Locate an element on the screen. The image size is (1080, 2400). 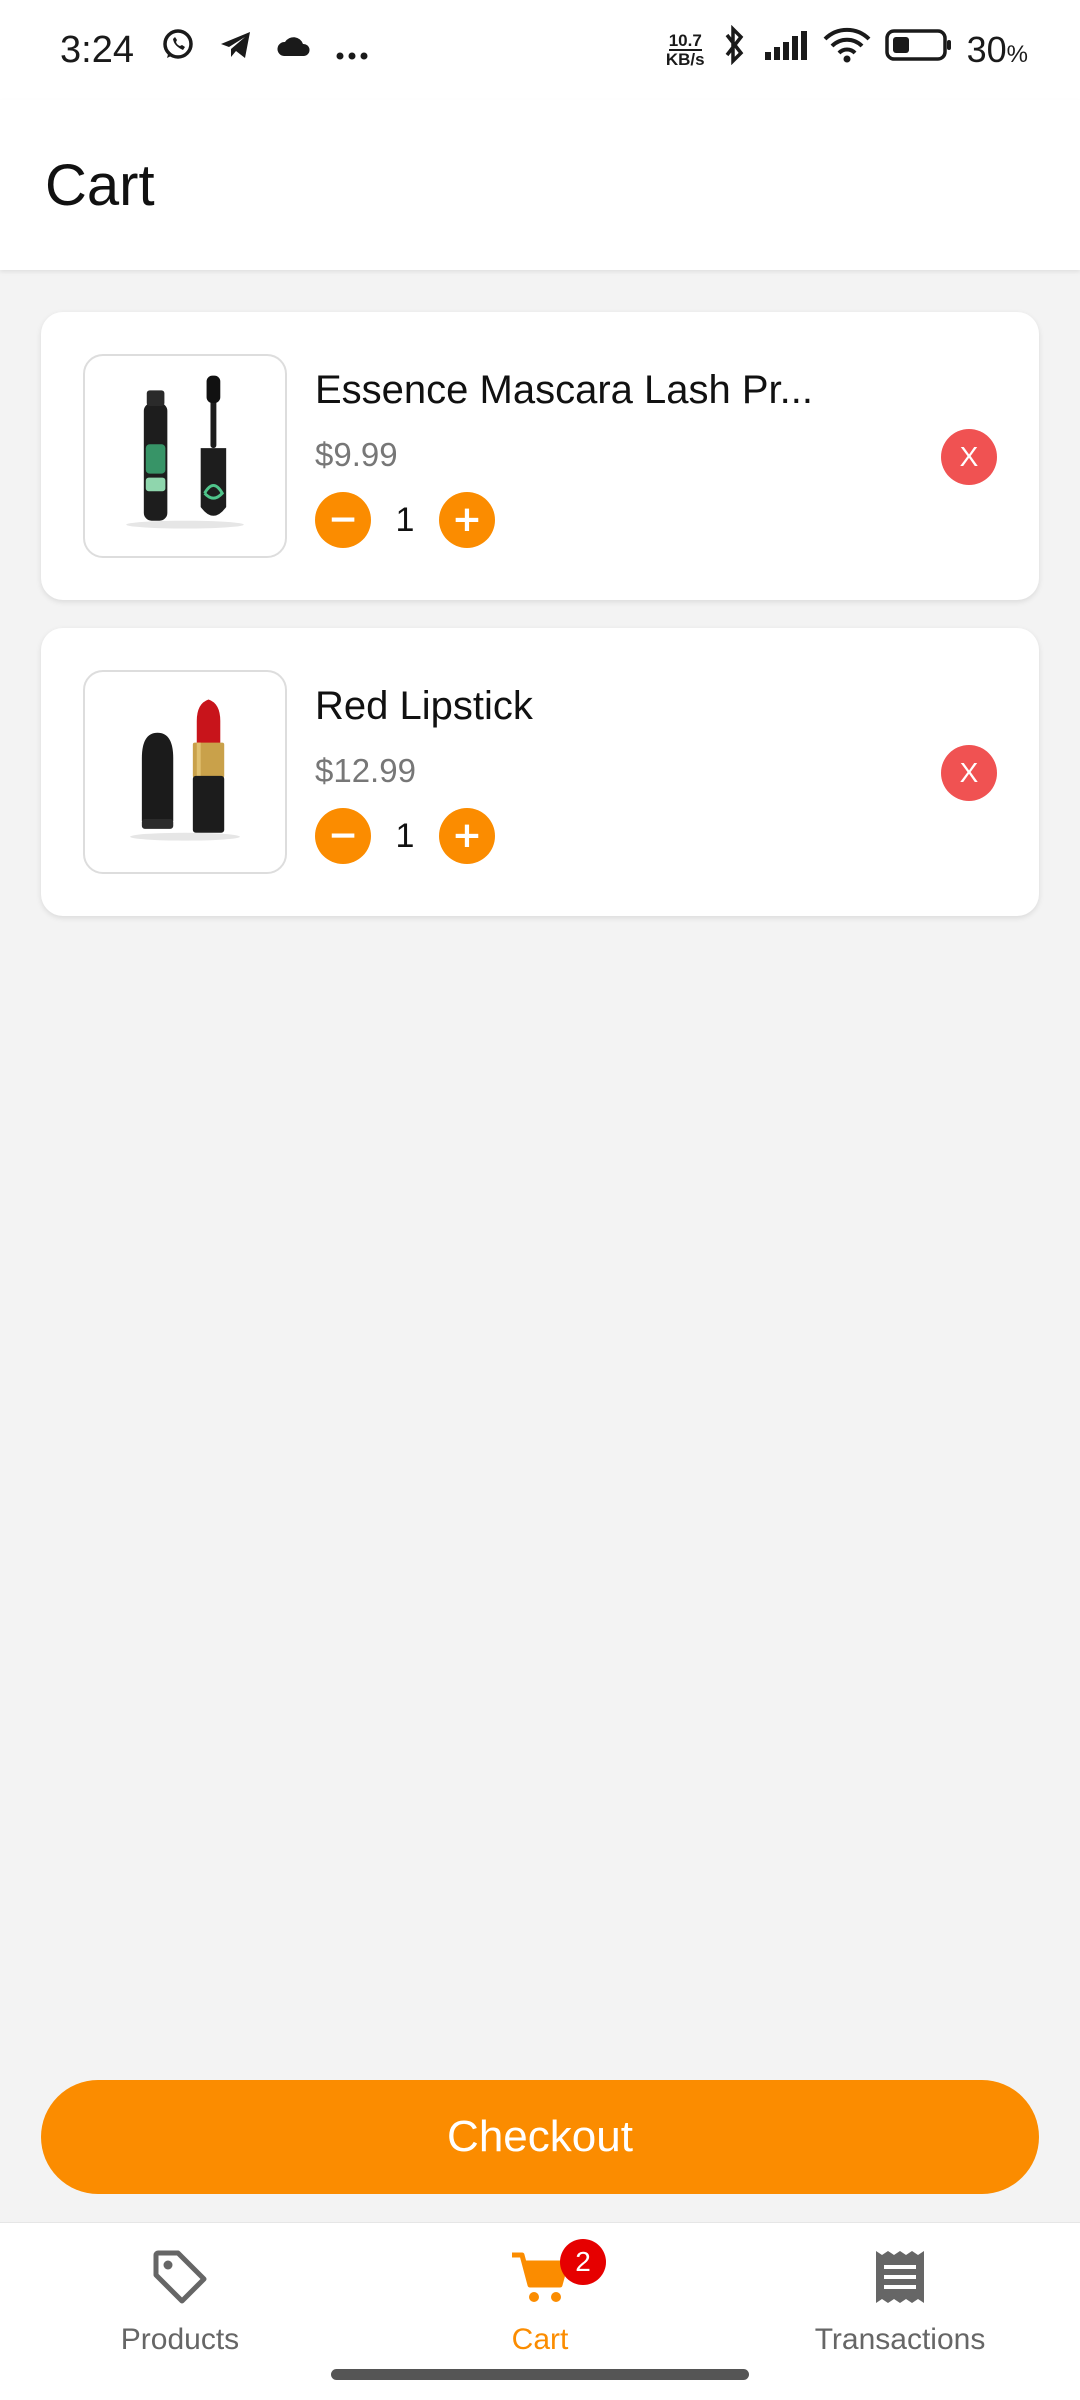
product-price: $12.99 is located at coordinates (365, 770).